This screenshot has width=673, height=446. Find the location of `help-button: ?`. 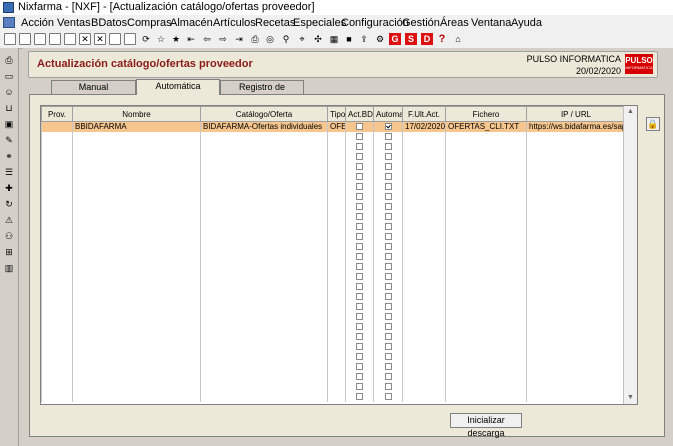

help-button: ? is located at coordinates (442, 39).